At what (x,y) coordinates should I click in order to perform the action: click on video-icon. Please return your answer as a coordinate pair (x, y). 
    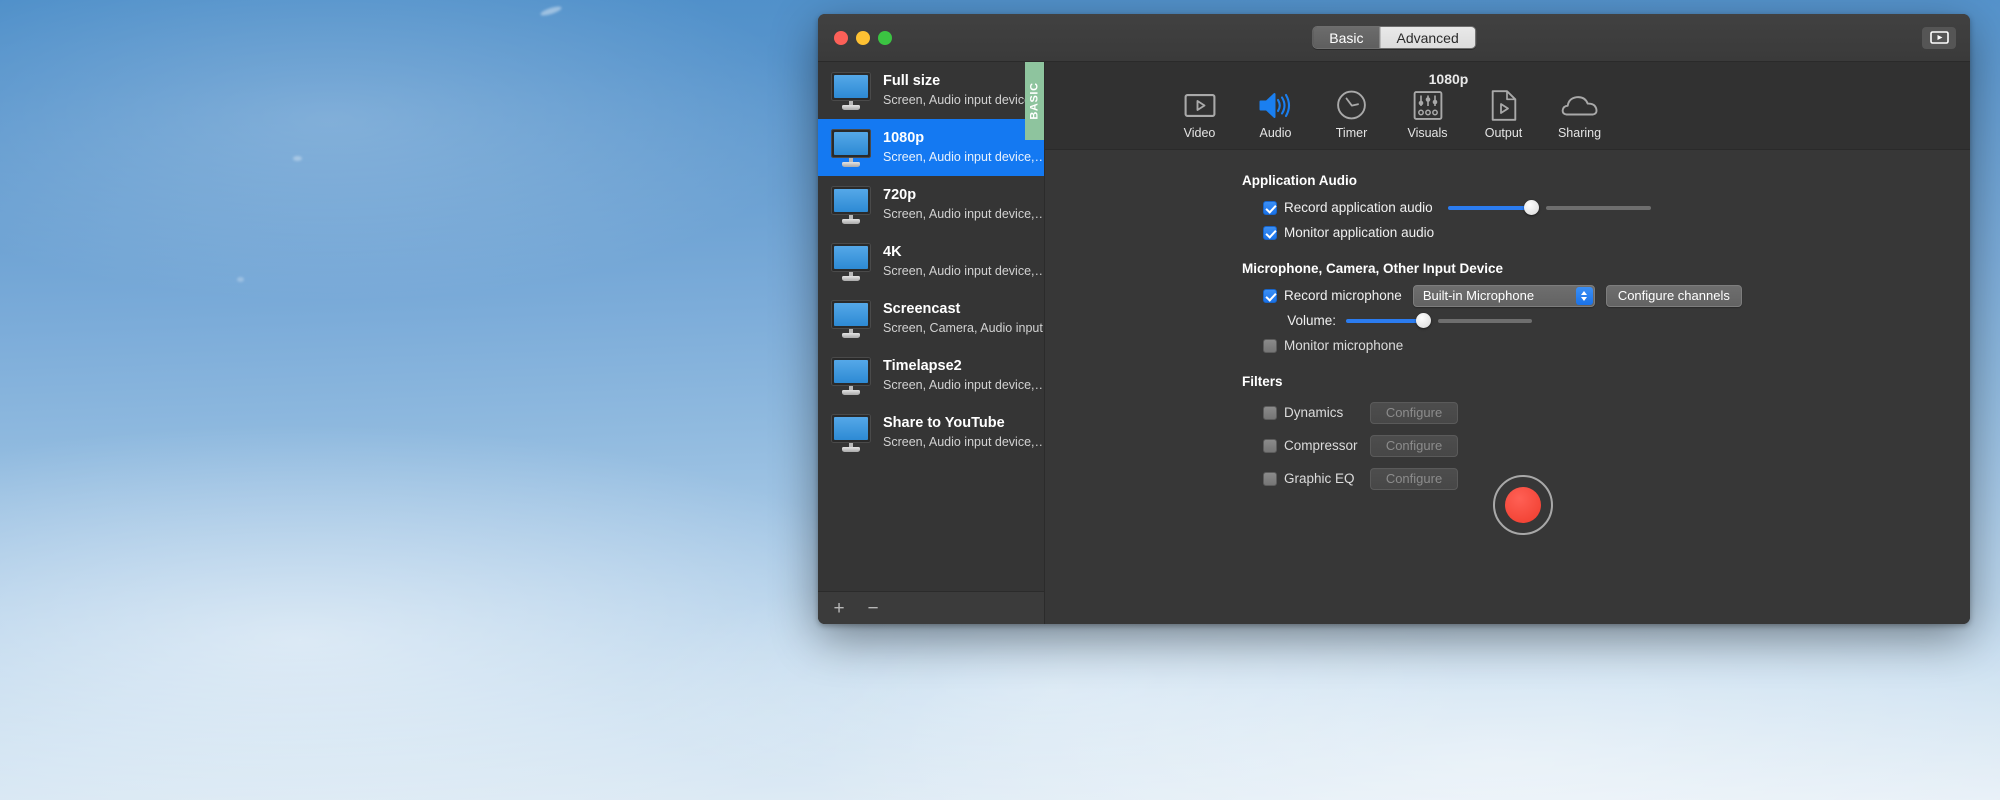
    Looking at the image, I should click on (1199, 105).